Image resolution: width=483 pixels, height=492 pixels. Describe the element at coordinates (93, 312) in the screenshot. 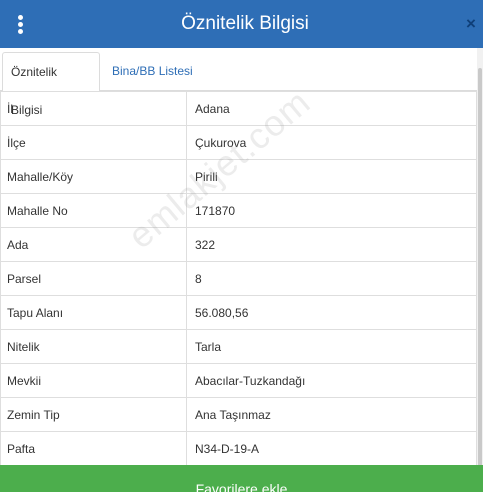

I see `attribute-key: Tapu Alanı` at that location.